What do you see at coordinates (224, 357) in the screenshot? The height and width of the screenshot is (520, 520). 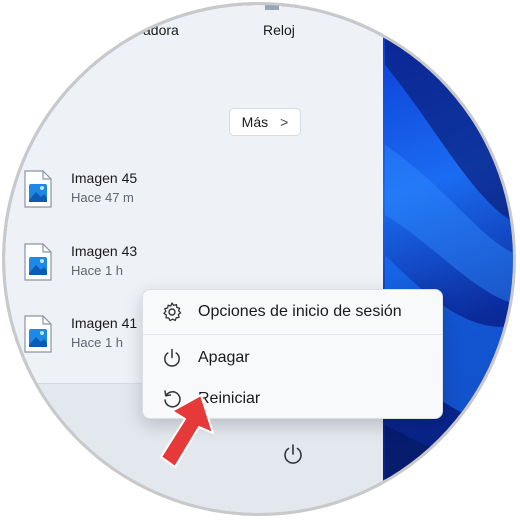 I see `menu-item-label: Apagar` at bounding box center [224, 357].